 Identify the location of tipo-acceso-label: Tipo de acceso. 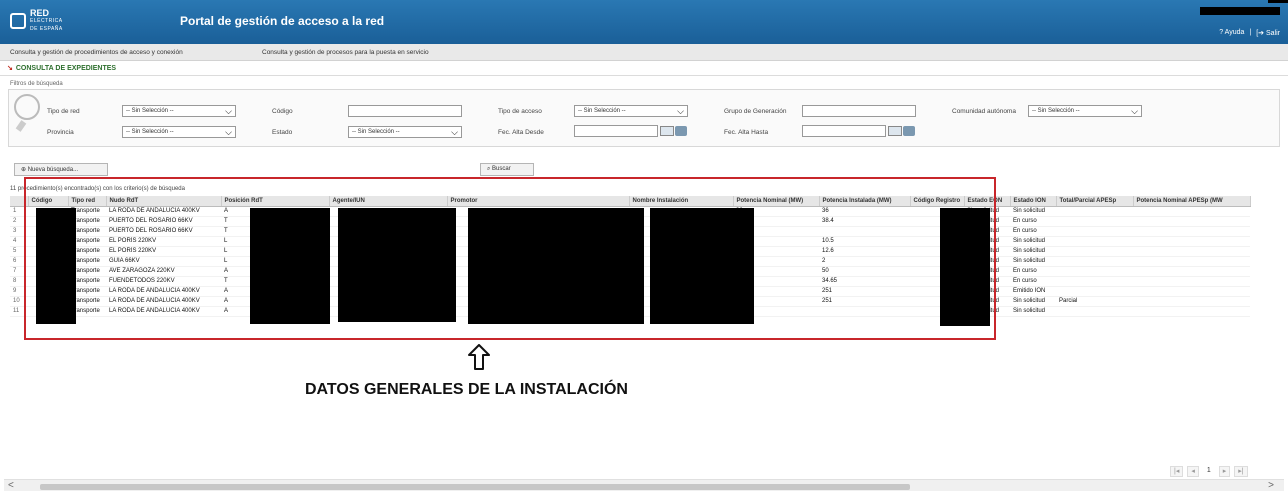
(520, 111).